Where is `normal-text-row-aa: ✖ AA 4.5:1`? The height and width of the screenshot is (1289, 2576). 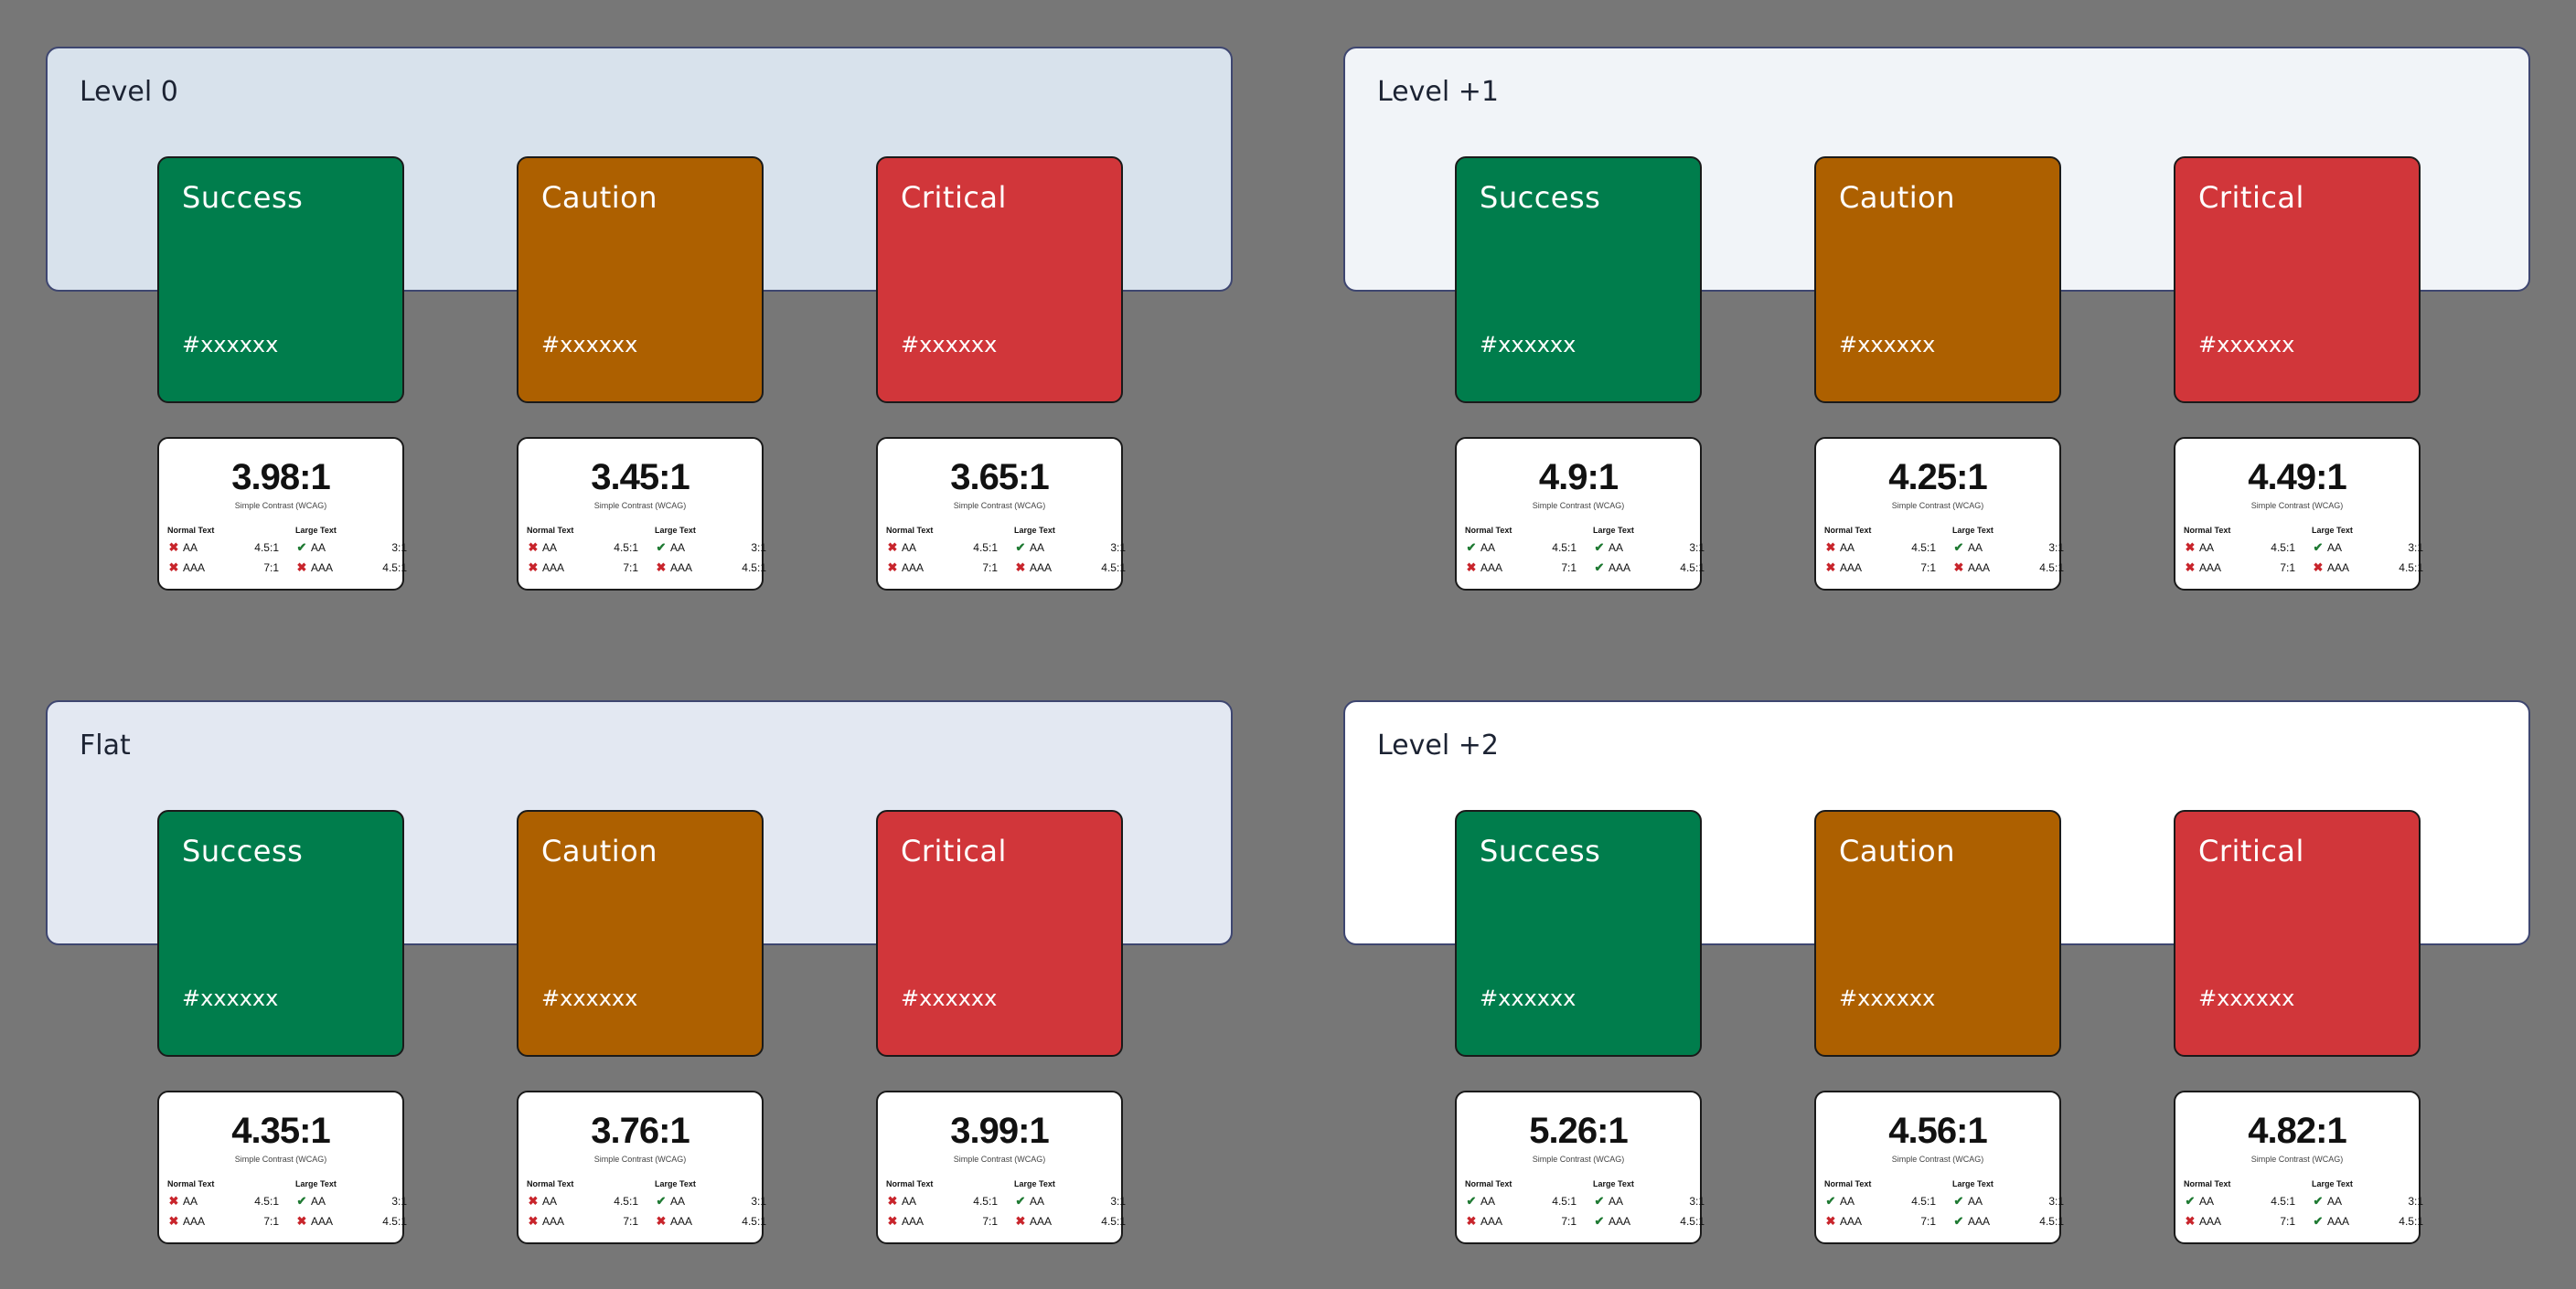
normal-text-row-aa: ✖ AA 4.5:1 is located at coordinates (223, 547).